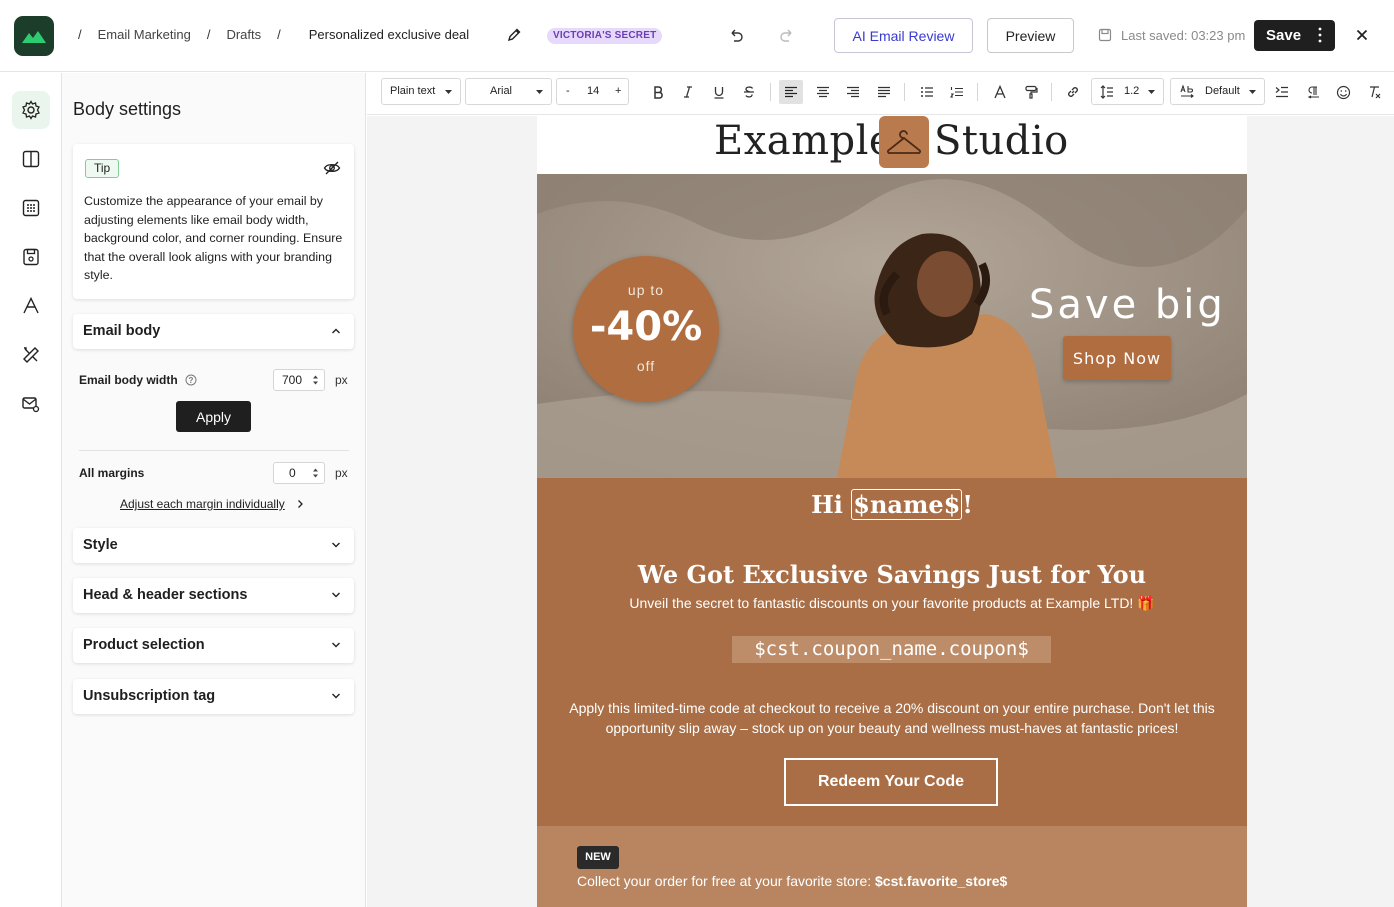 The height and width of the screenshot is (907, 1394). What do you see at coordinates (823, 92) in the screenshot?
I see `align-center-icon` at bounding box center [823, 92].